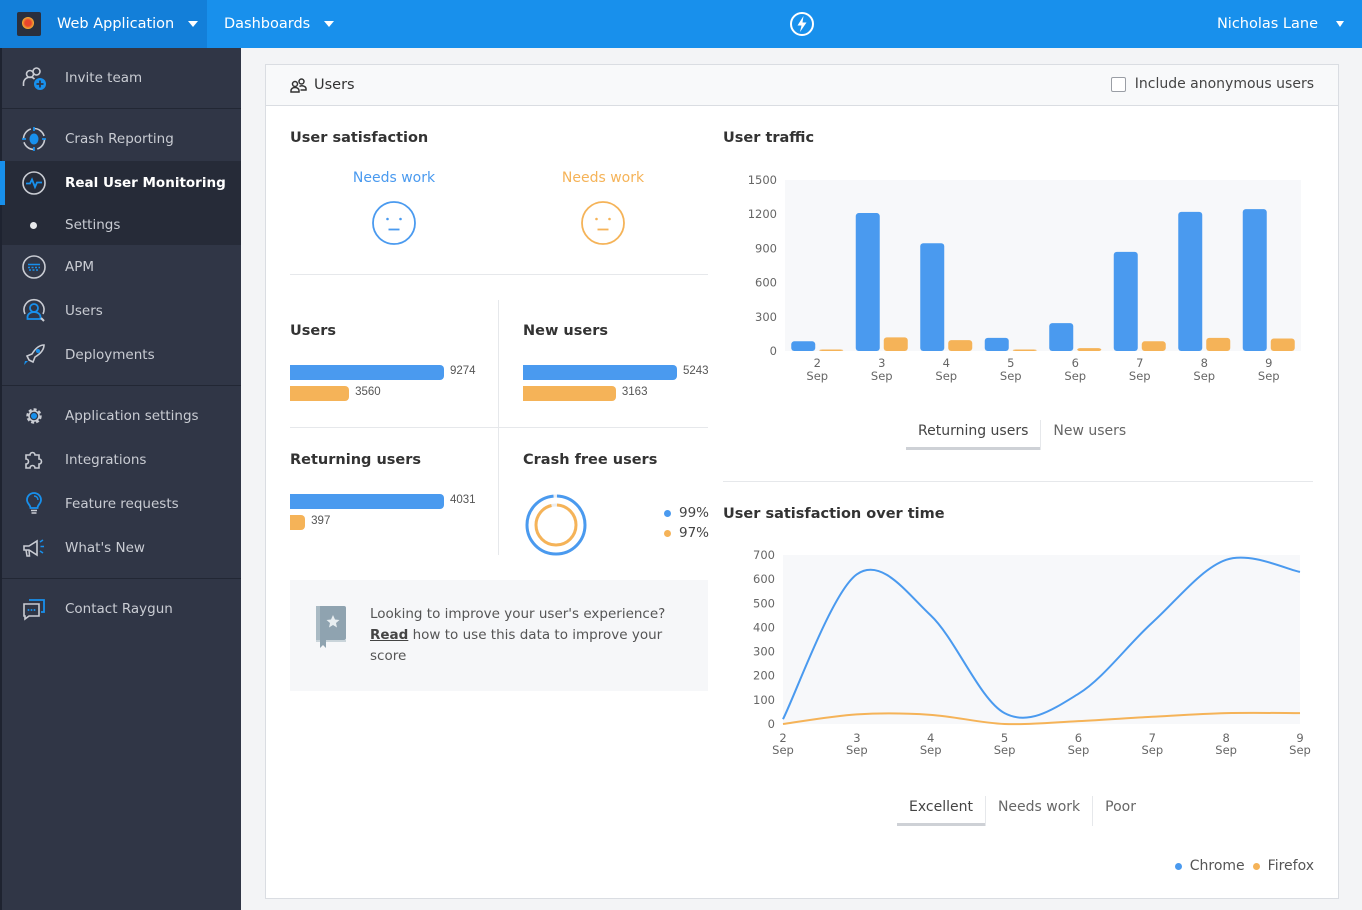 The width and height of the screenshot is (1362, 910). I want to click on sidebar-item-label: Application settings, so click(132, 416).